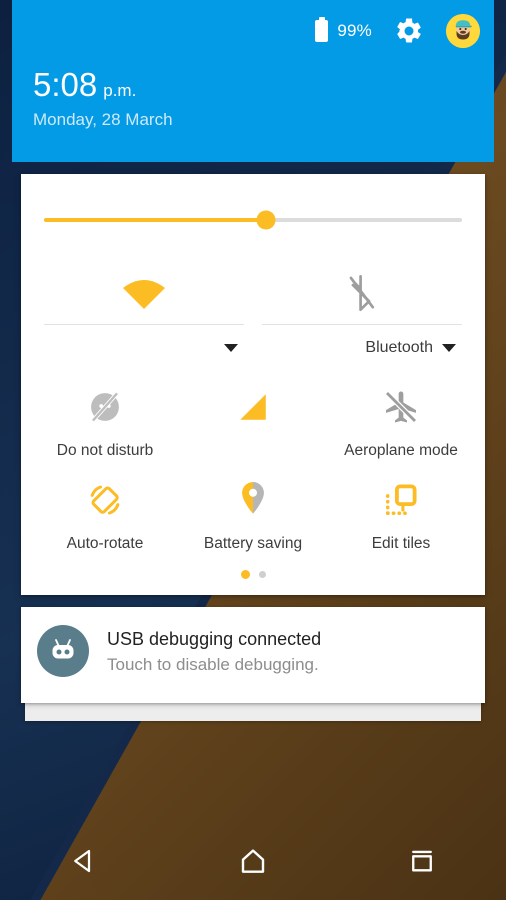 This screenshot has height=900, width=506. I want to click on signal-bars-icon-area, so click(253, 407).